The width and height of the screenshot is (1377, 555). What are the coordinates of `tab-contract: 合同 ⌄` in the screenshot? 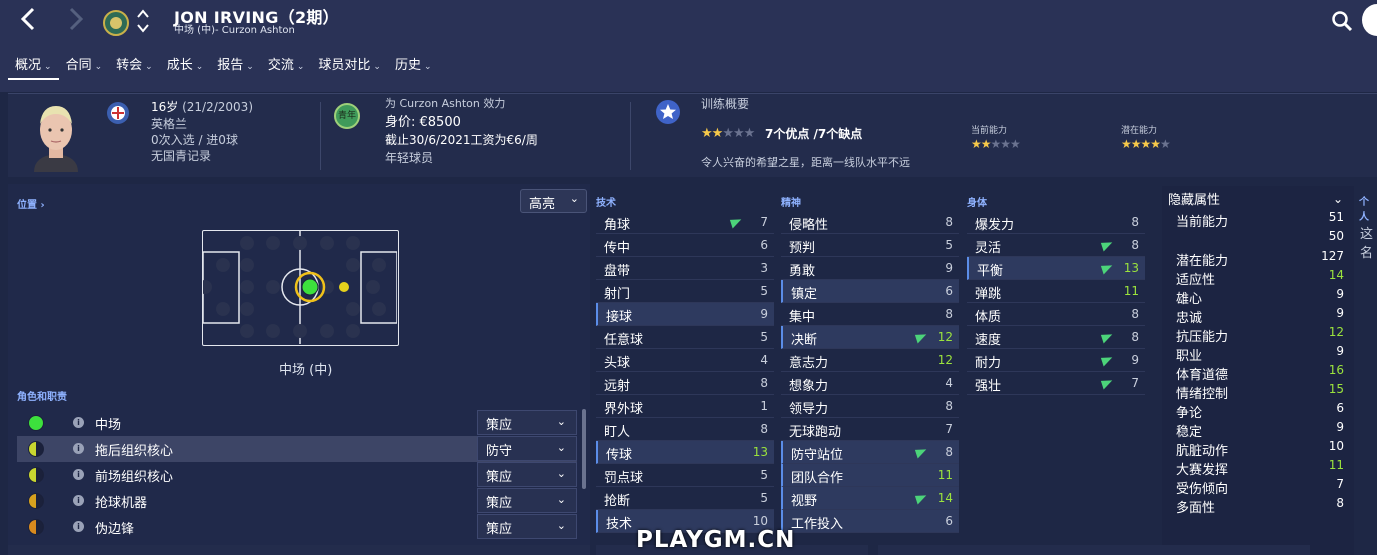 It's located at (84, 68).